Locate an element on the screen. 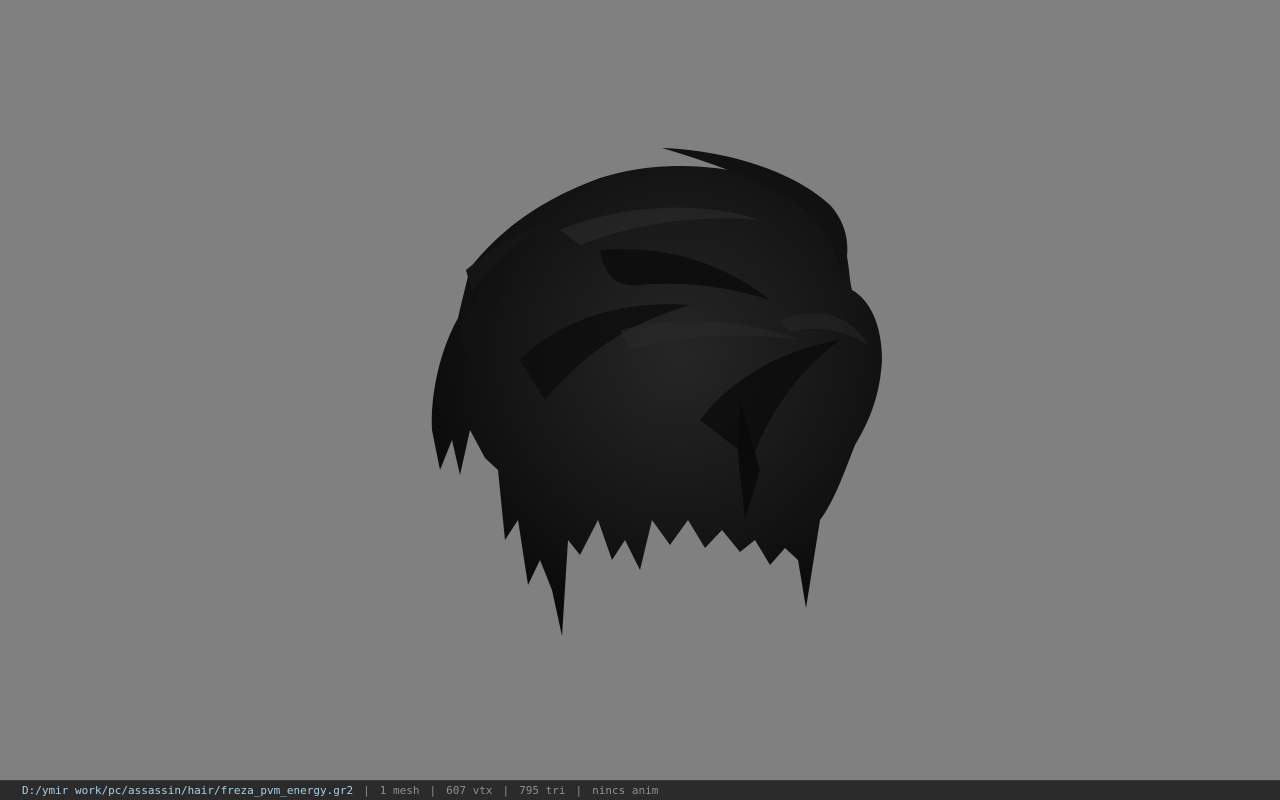 This screenshot has height=800, width=1280. triangle-count: 795 tri is located at coordinates (542, 790).